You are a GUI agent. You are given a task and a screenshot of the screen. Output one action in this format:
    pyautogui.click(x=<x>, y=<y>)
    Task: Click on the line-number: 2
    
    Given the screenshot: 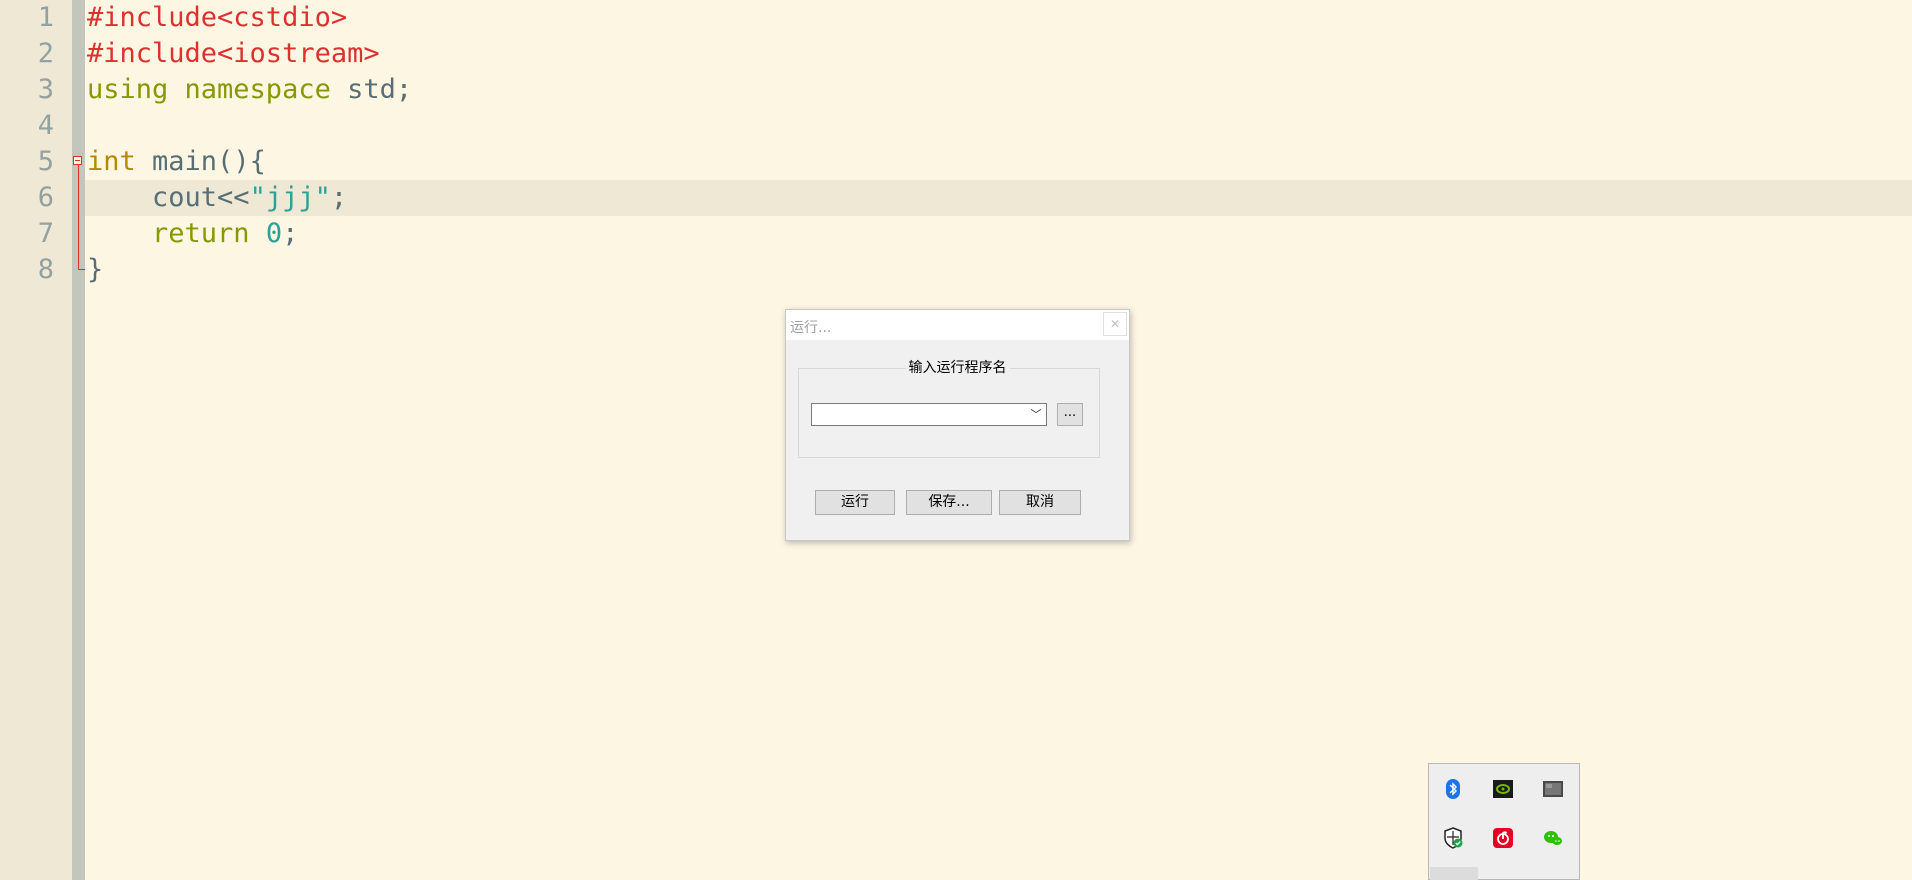 What is the action you would take?
    pyautogui.click(x=45, y=53)
    